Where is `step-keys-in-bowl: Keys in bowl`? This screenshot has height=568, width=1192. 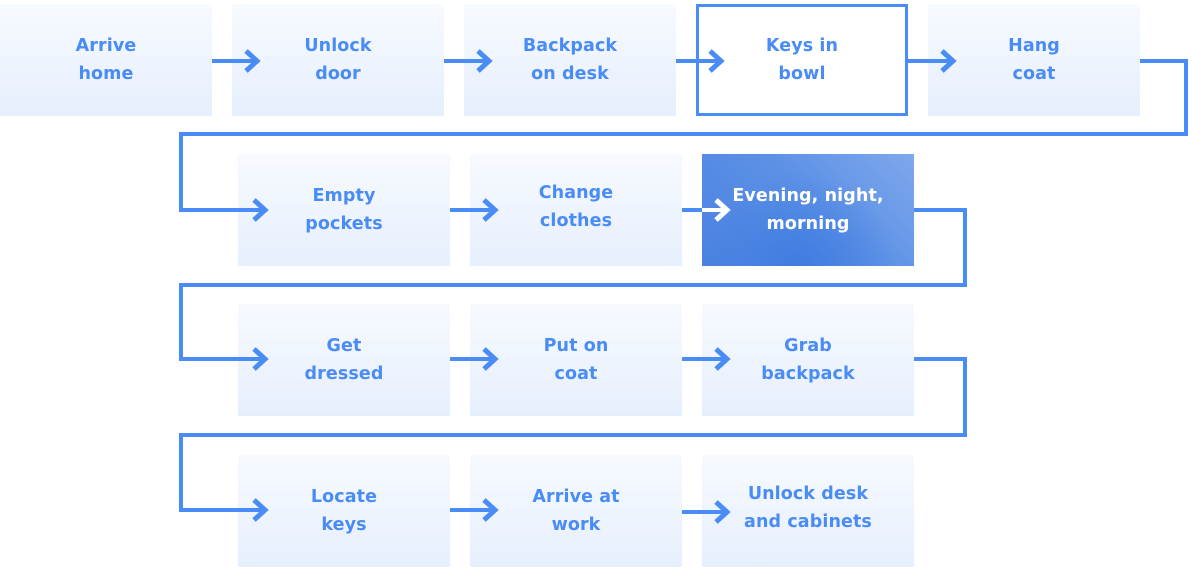 step-keys-in-bowl: Keys in bowl is located at coordinates (802, 60).